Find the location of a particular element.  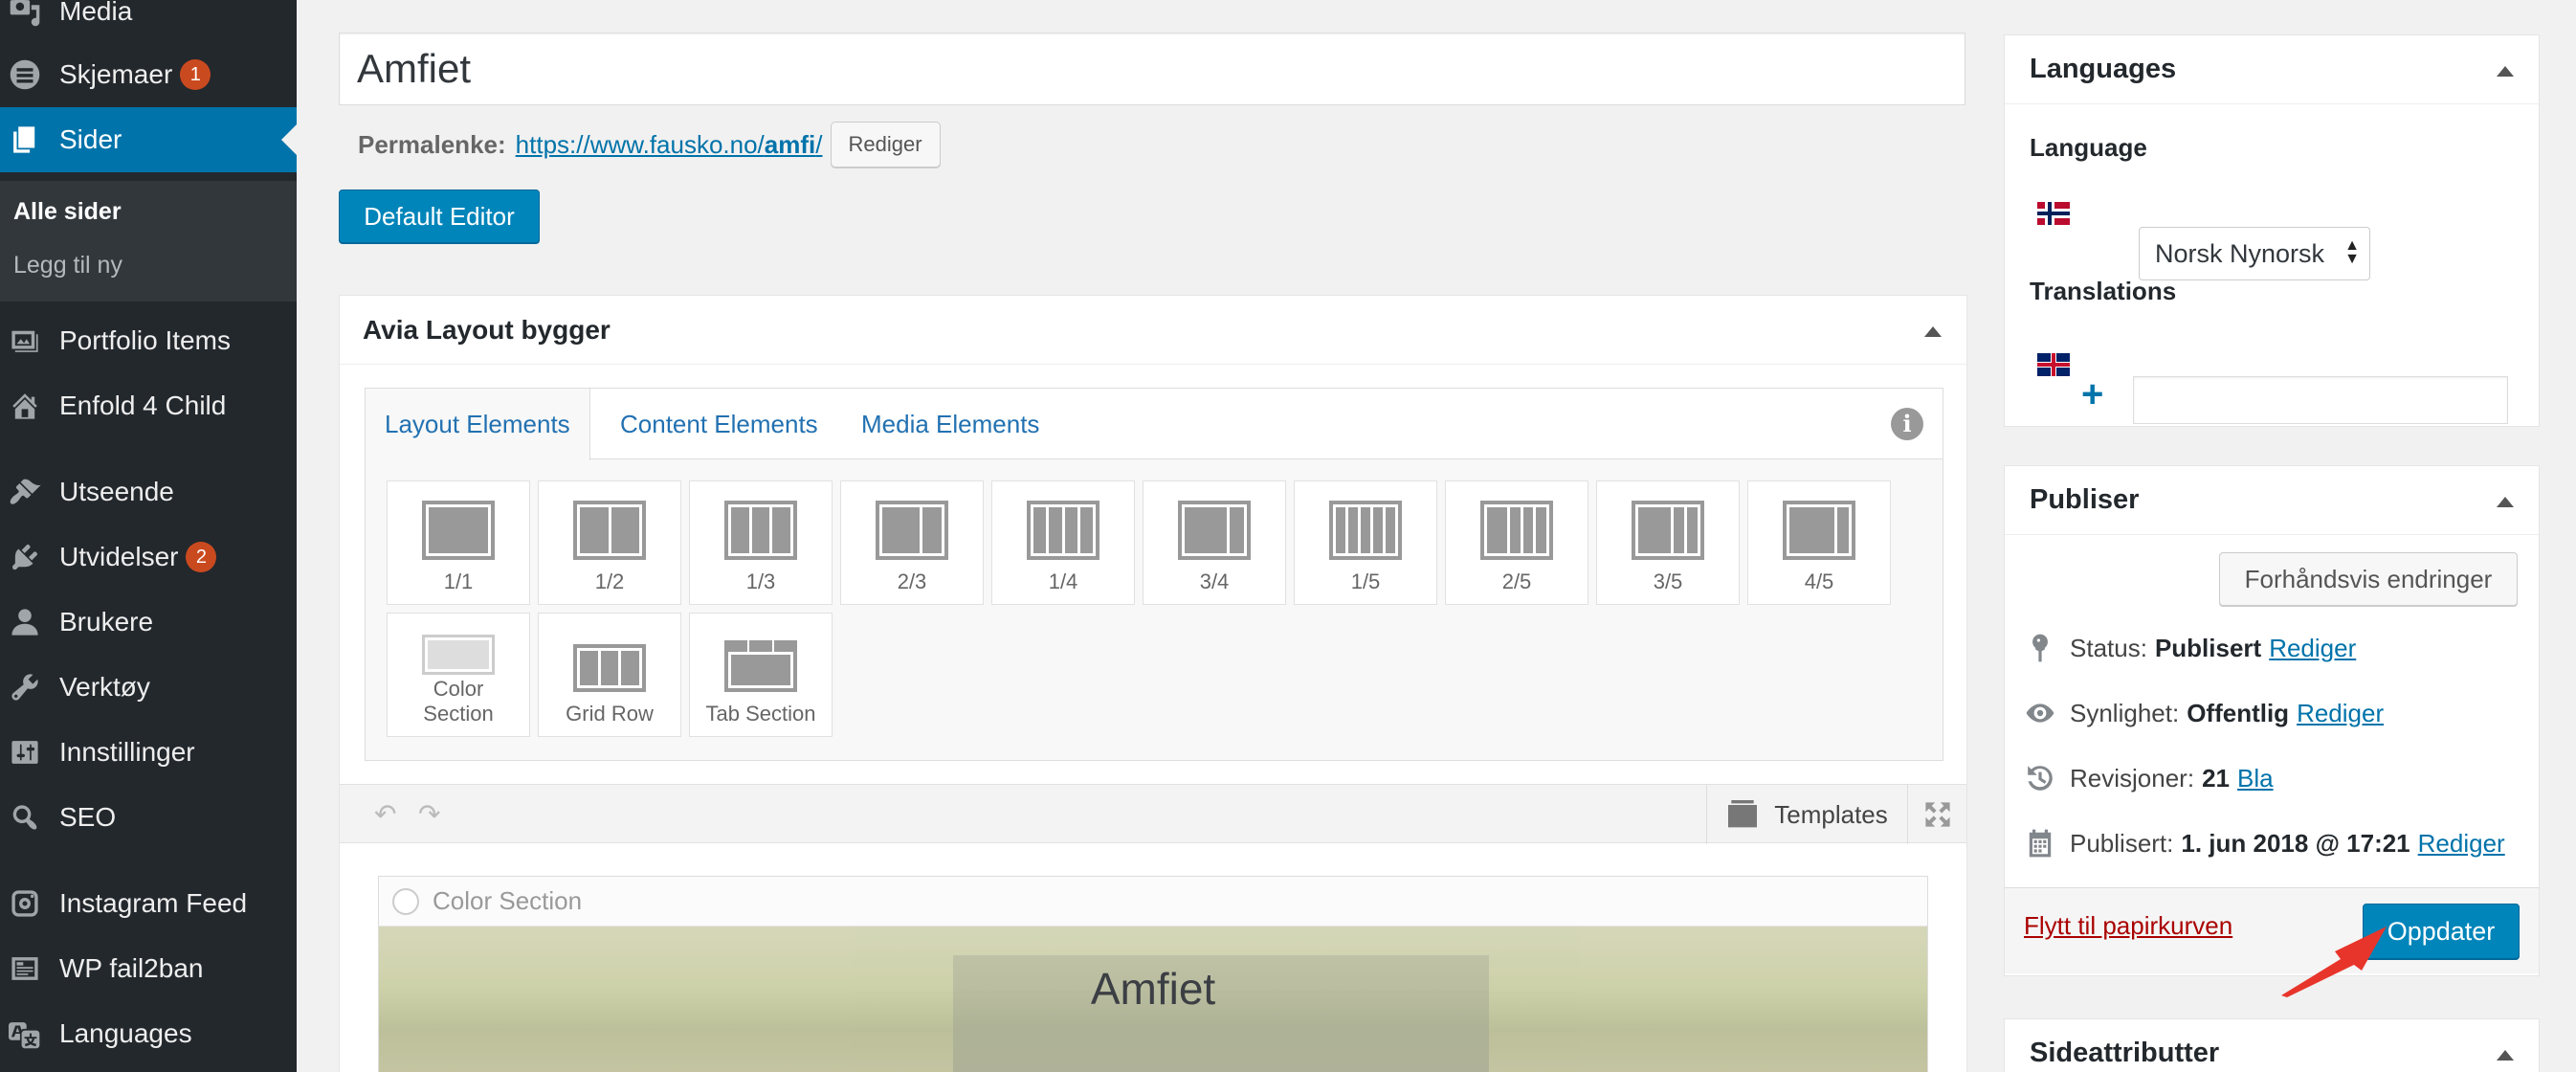

canvas-color-section: Color Section Amfiet is located at coordinates (1153, 974).